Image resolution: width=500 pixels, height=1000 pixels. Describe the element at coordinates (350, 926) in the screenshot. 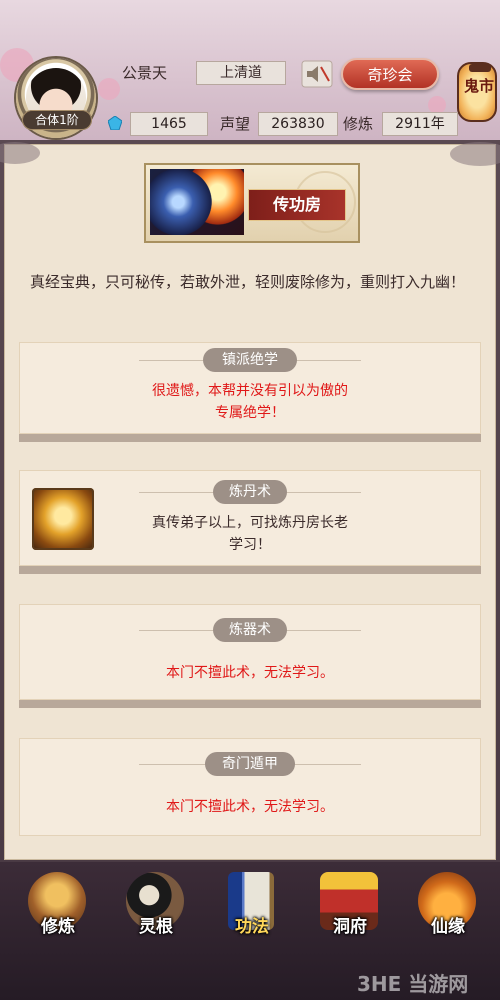

I see `nav-label: 洞府` at that location.